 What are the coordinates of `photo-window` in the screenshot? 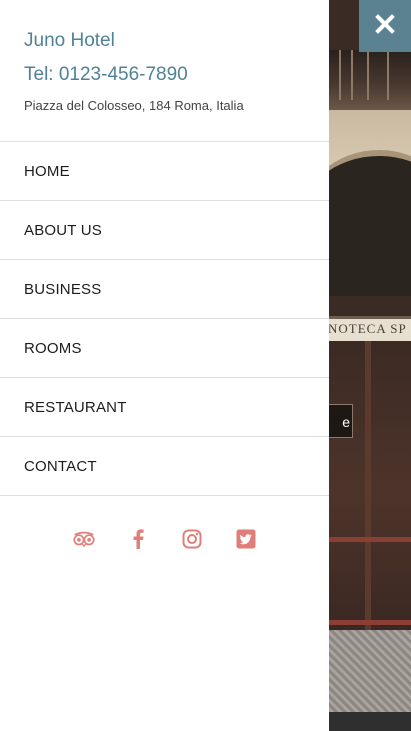 It's located at (370, 80).